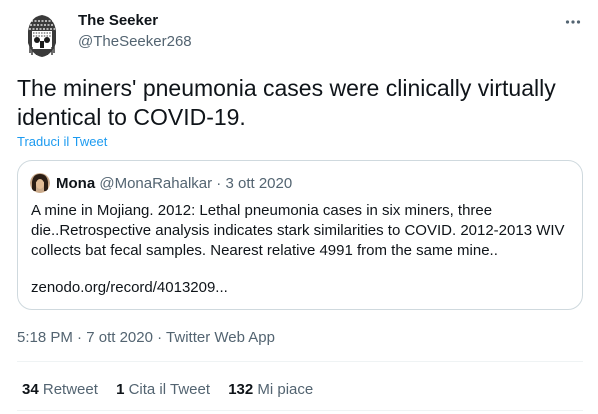  Describe the element at coordinates (155, 183) in the screenshot. I see `quoted-author-handle: @MonaRahalkar` at that location.